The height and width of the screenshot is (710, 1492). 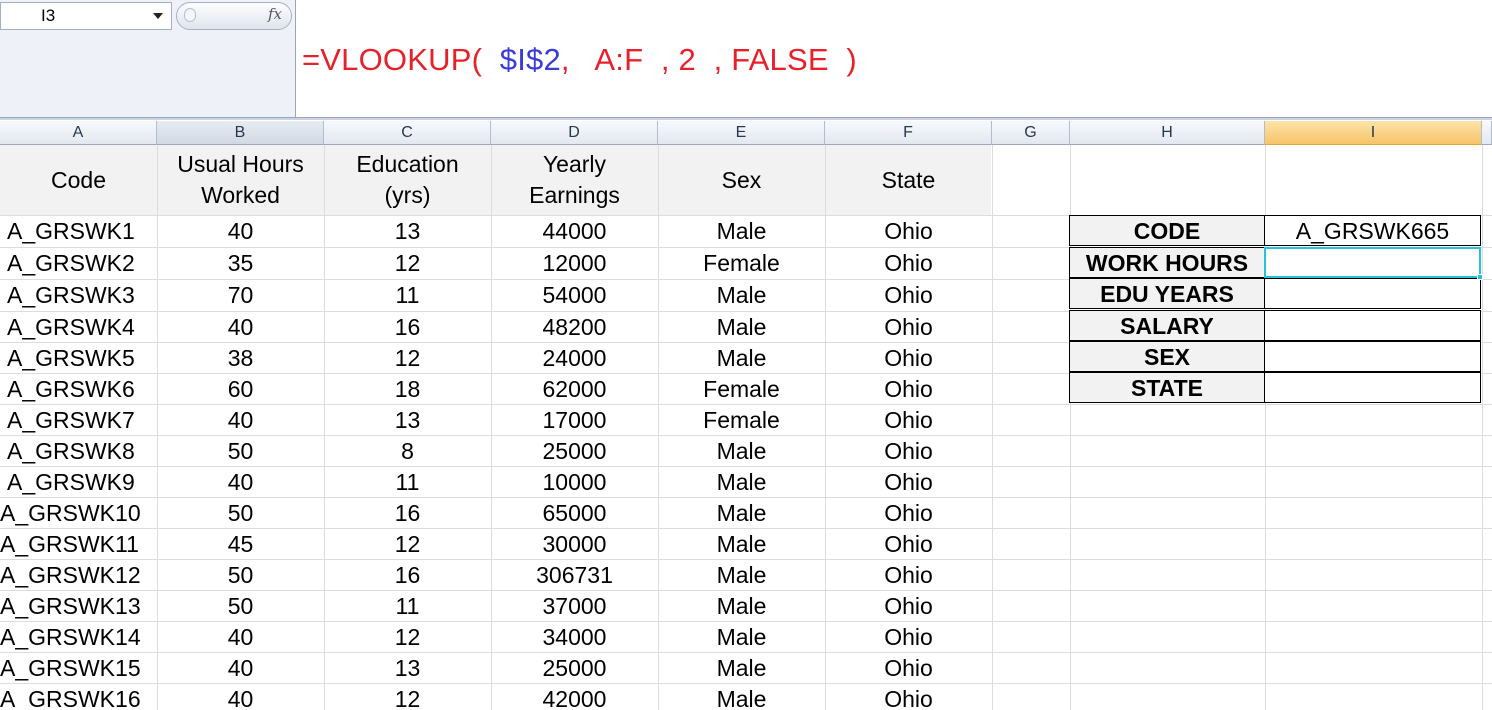 I want to click on header-usual-hours: Usual Hours Worked, so click(x=240, y=180).